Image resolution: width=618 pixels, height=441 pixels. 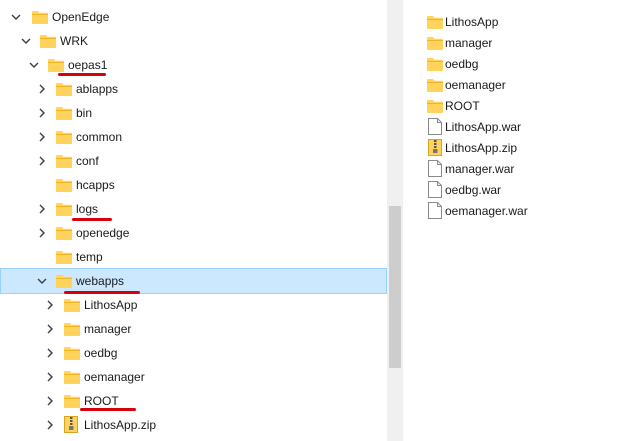 I want to click on tree-item-hcapps: hcapps, so click(x=193, y=185).